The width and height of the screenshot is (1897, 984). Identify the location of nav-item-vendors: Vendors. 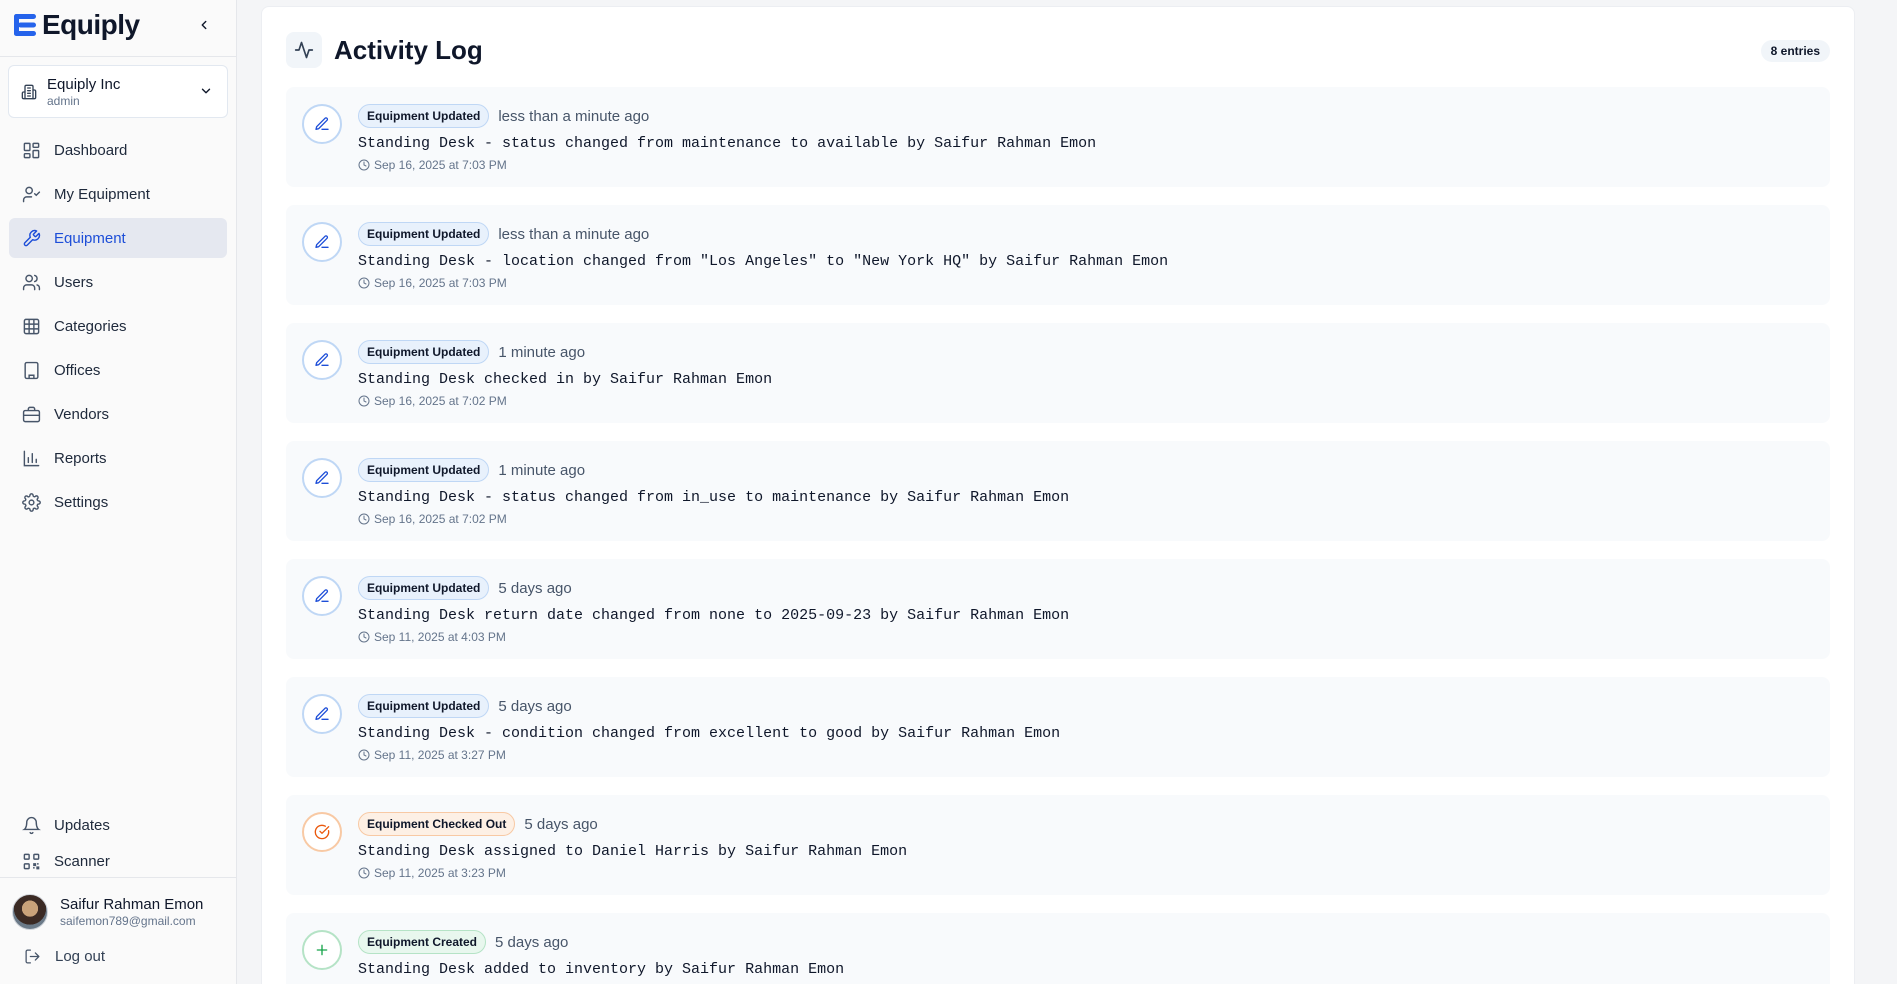
(118, 414).